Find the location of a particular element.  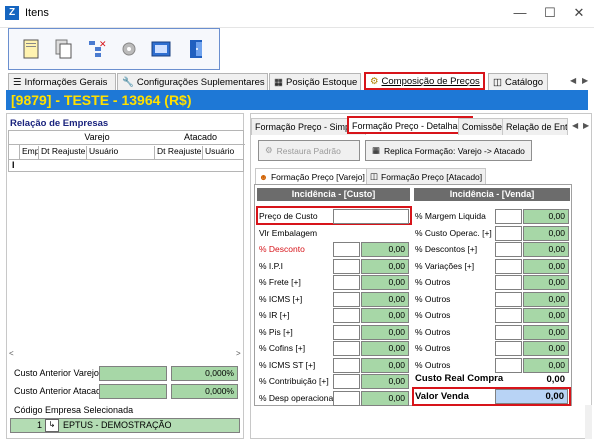

scroll-right-icon: > is located at coordinates (238, 353).